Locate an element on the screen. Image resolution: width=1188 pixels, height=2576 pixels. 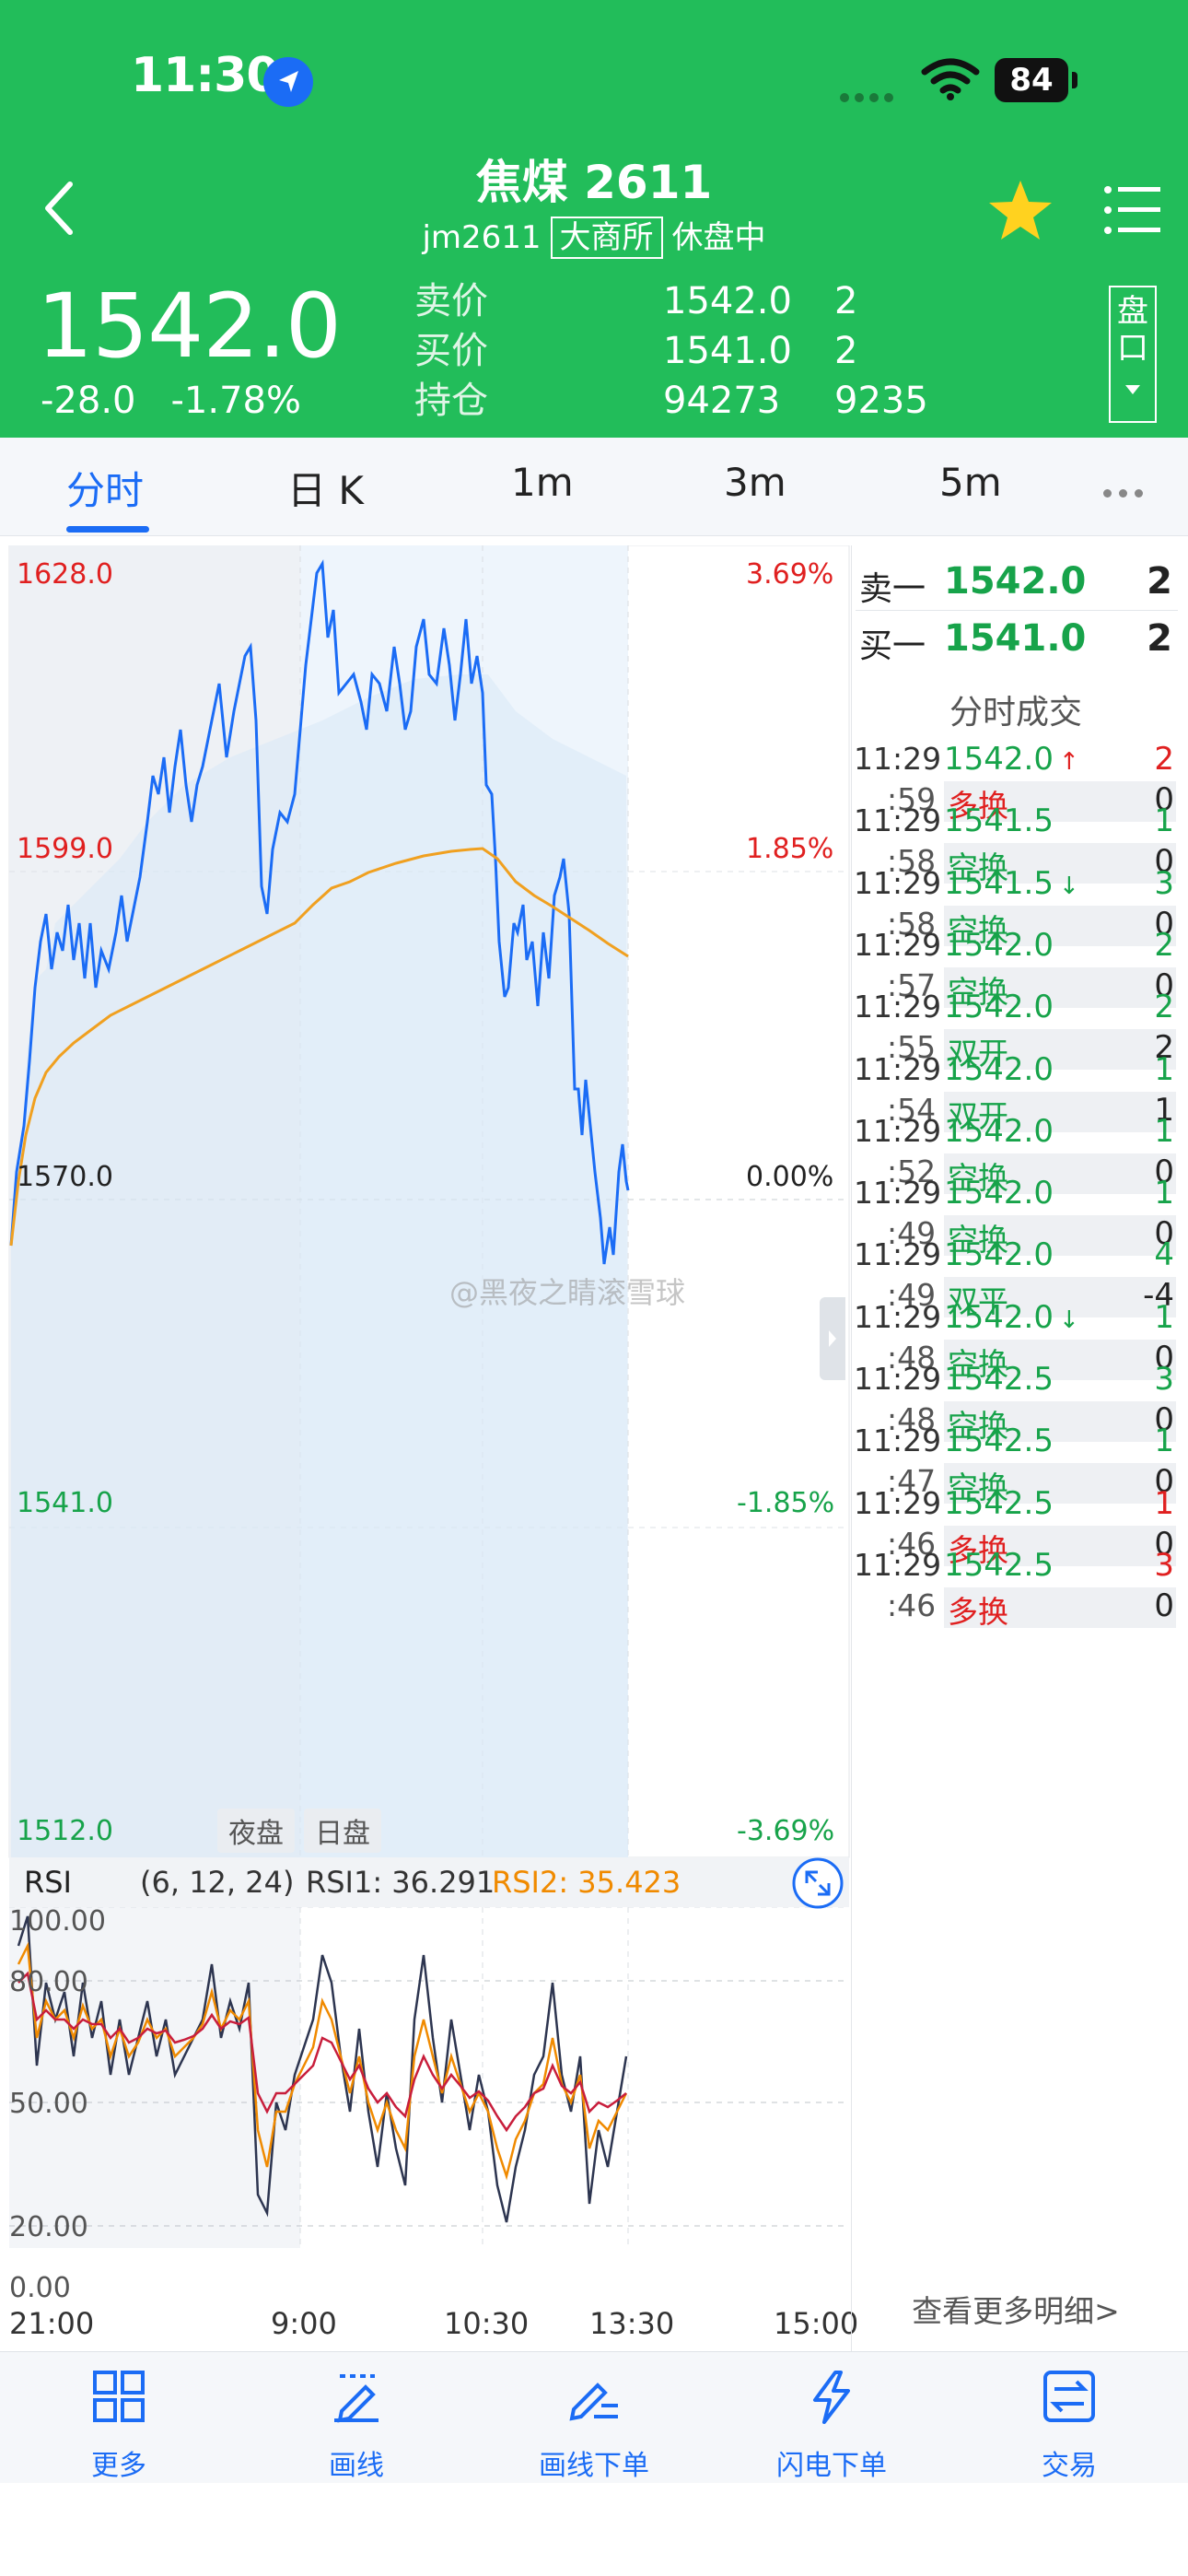
pct-axis-label: 3.69% is located at coordinates (790, 574).